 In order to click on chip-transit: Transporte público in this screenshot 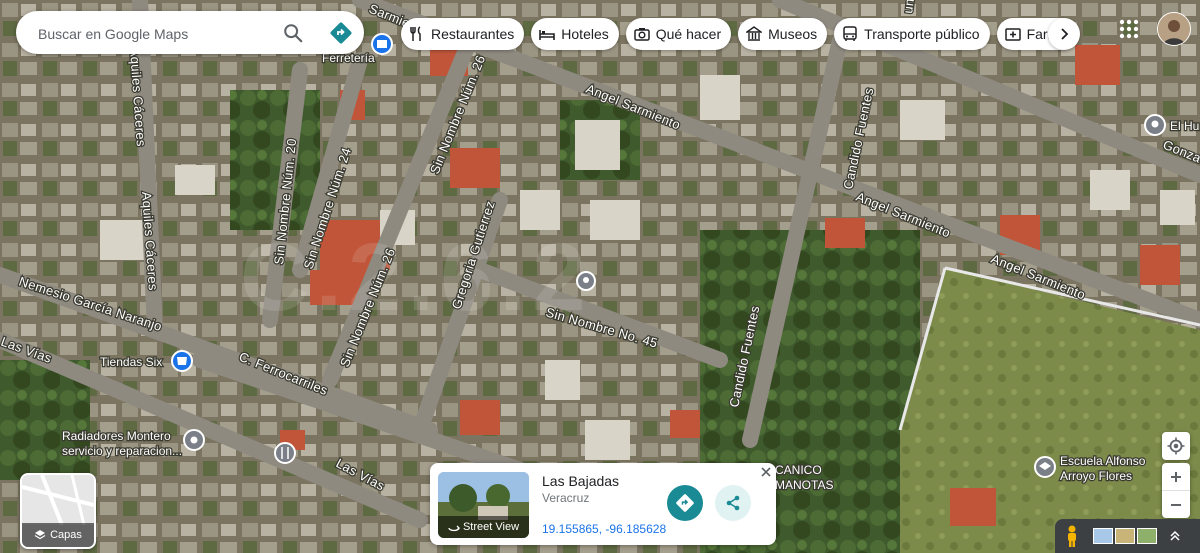, I will do `click(912, 34)`.